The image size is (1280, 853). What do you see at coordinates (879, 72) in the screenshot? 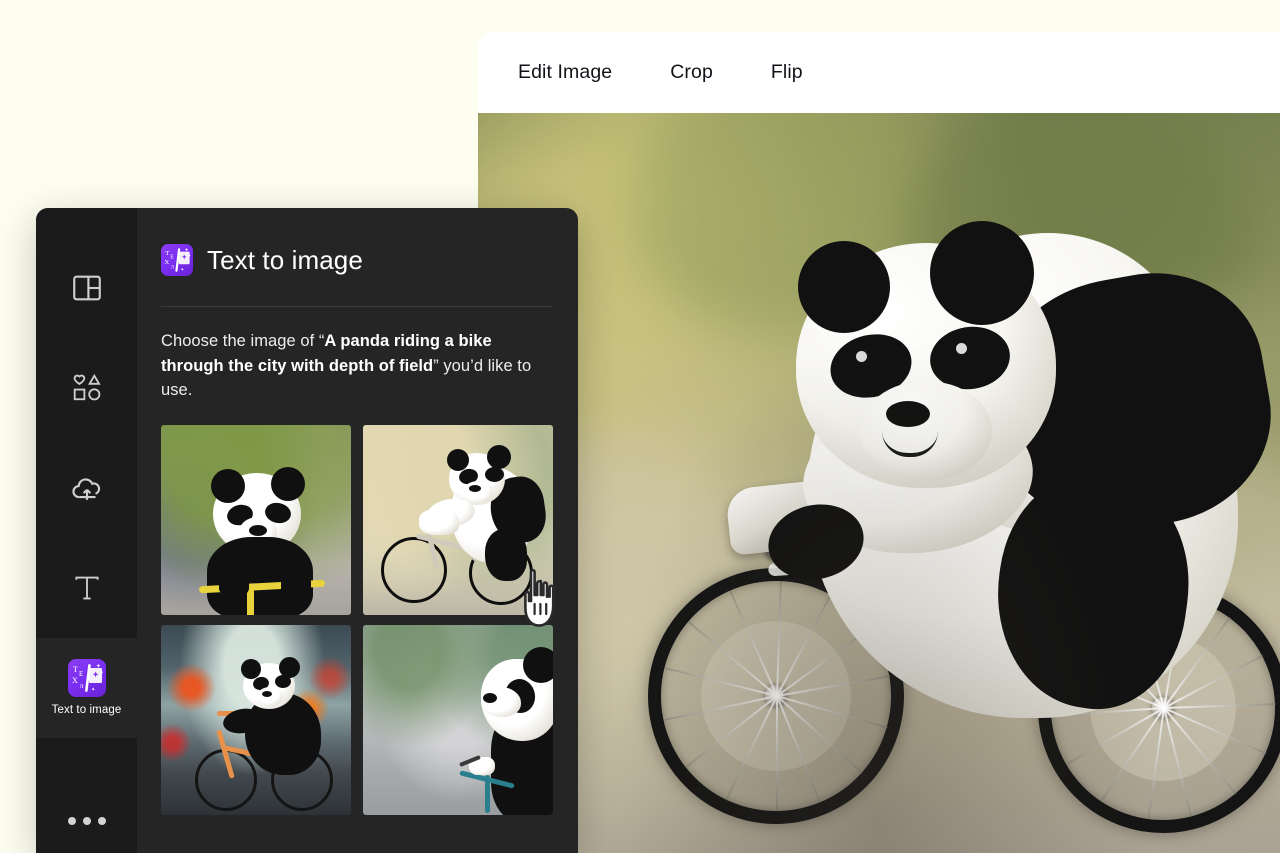
I see `image-toolbar: Edit Image Crop Flip` at bounding box center [879, 72].